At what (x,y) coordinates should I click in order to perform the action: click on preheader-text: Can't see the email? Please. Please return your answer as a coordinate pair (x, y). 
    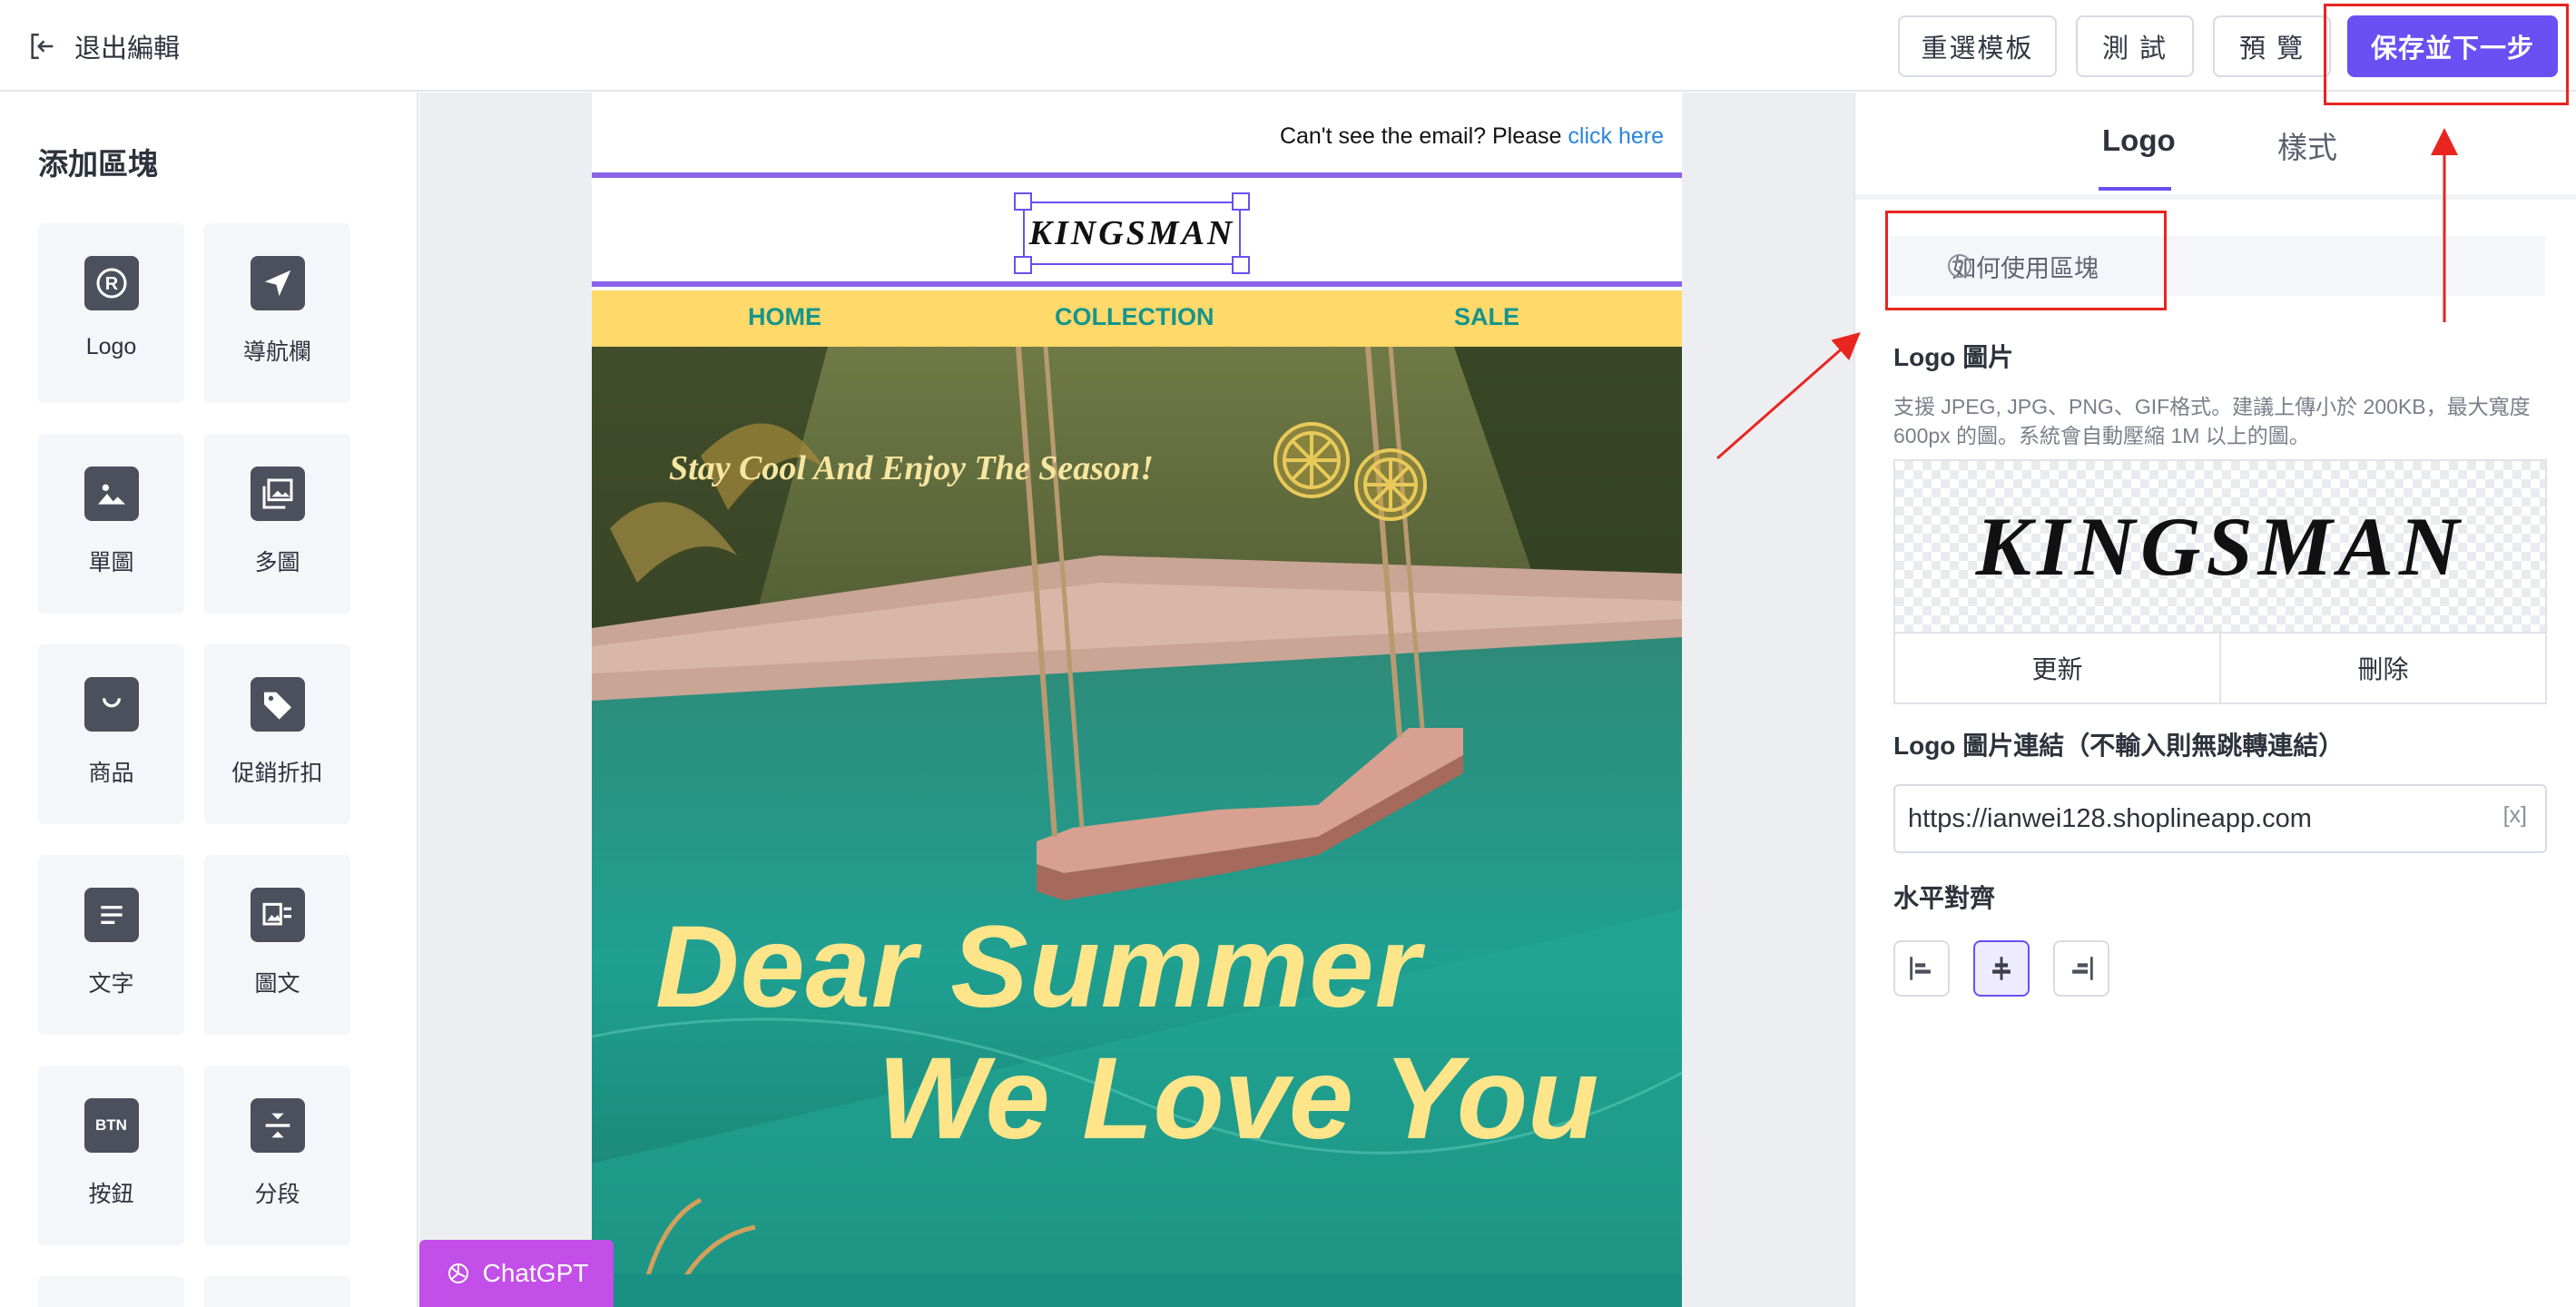
    Looking at the image, I should click on (1423, 136).